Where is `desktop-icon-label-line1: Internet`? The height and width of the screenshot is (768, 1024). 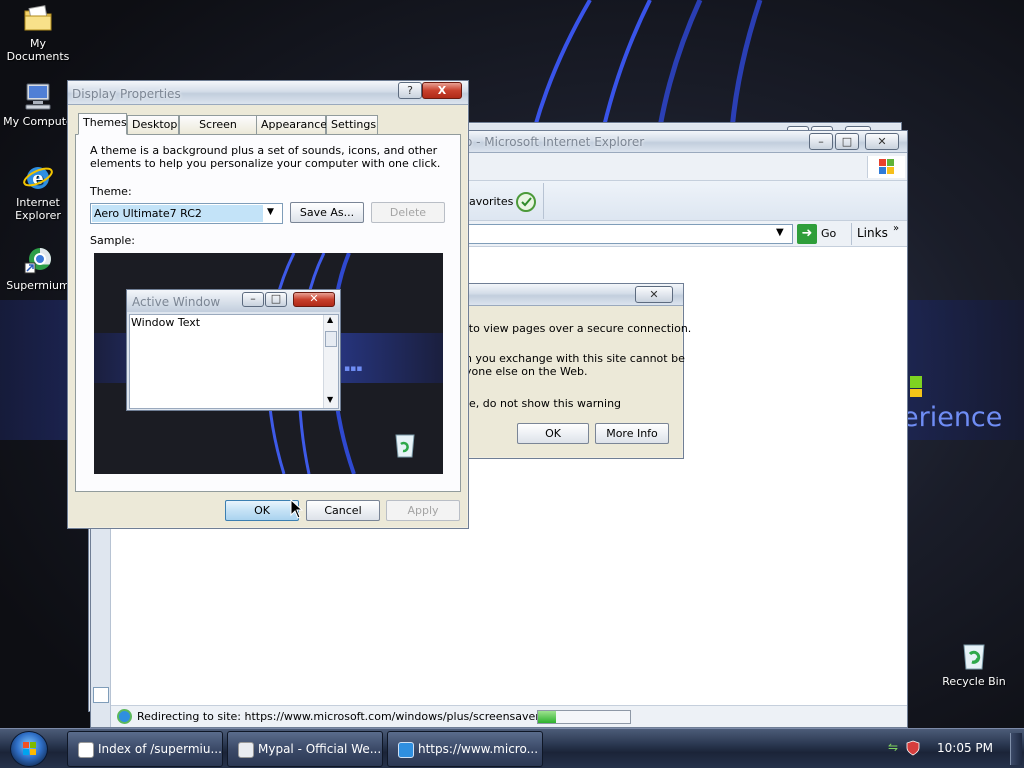 desktop-icon-label-line1: Internet is located at coordinates (38, 202).